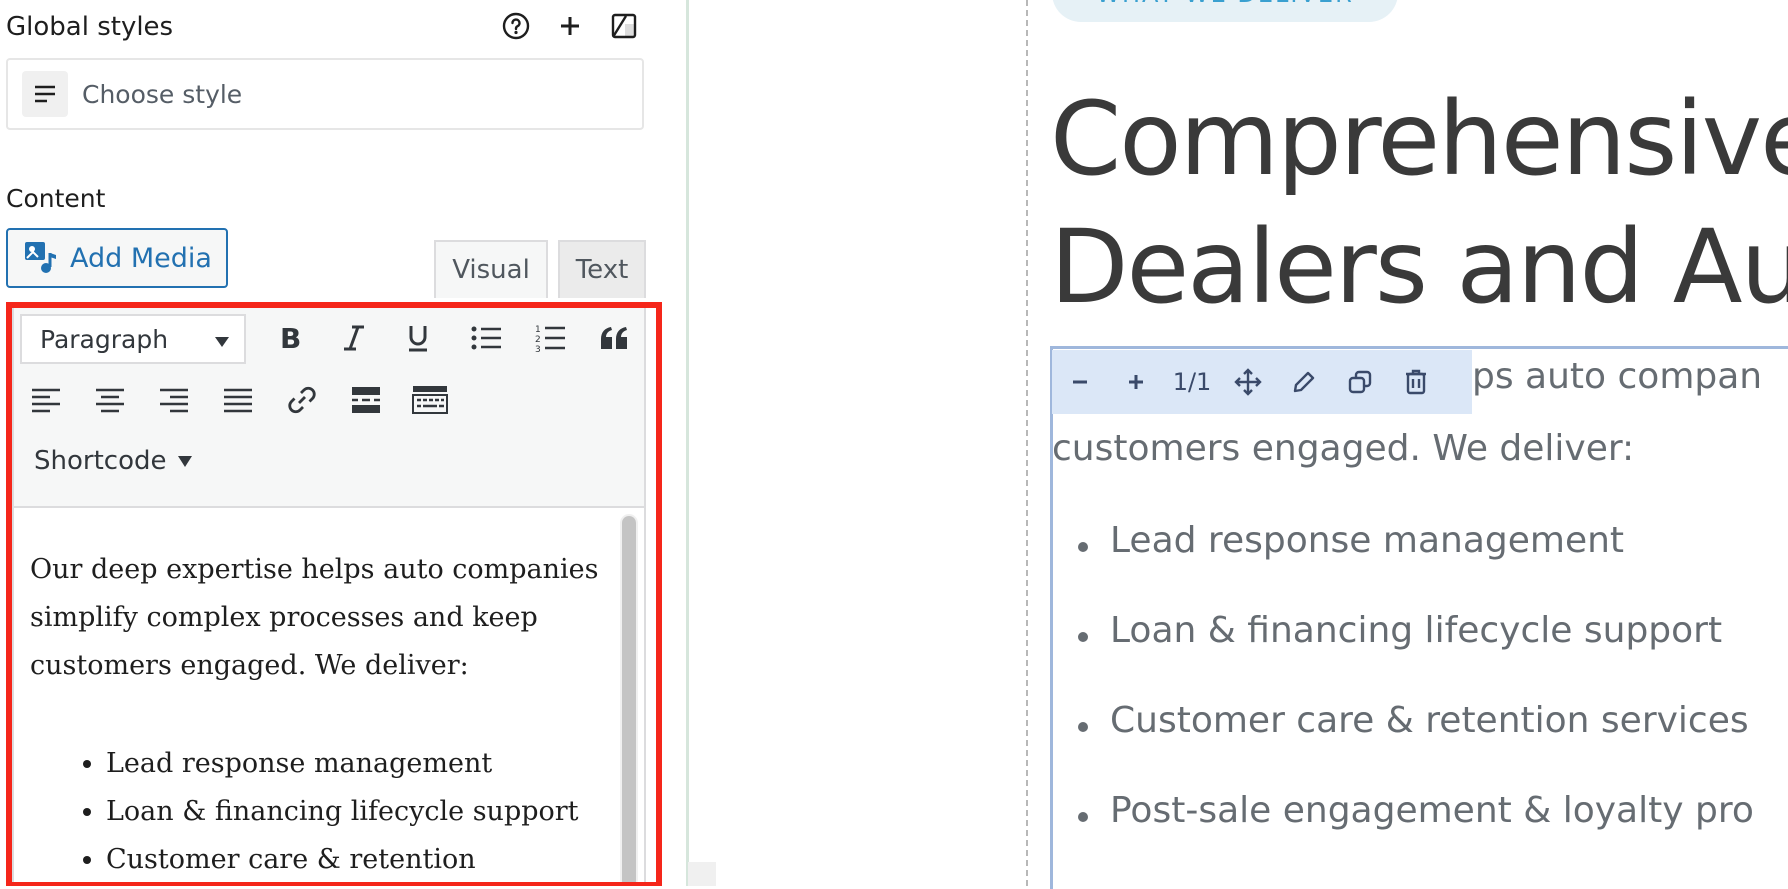 The height and width of the screenshot is (889, 1788). Describe the element at coordinates (1419, 267) in the screenshot. I see `heading-line-2: Dealers and Aut` at that location.